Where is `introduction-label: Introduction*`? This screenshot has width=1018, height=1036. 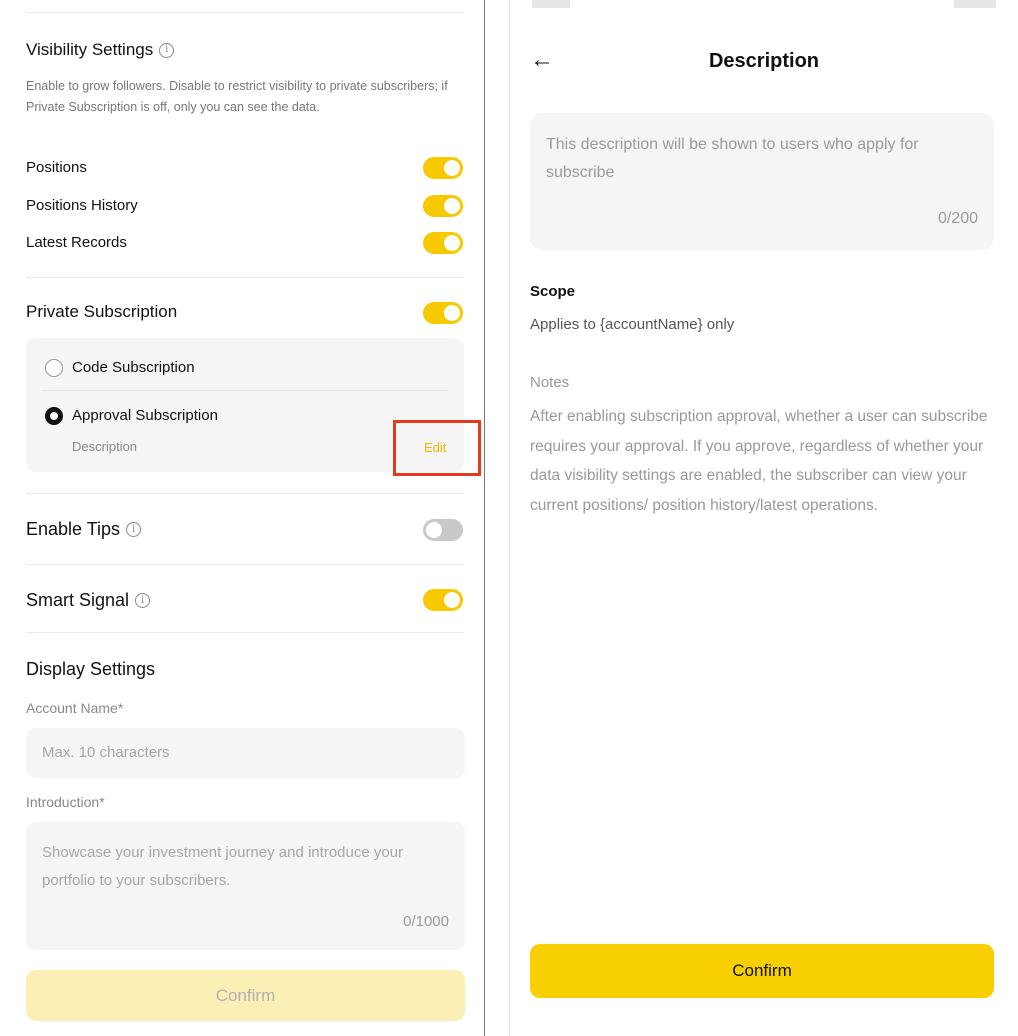 introduction-label: Introduction* is located at coordinates (65, 802).